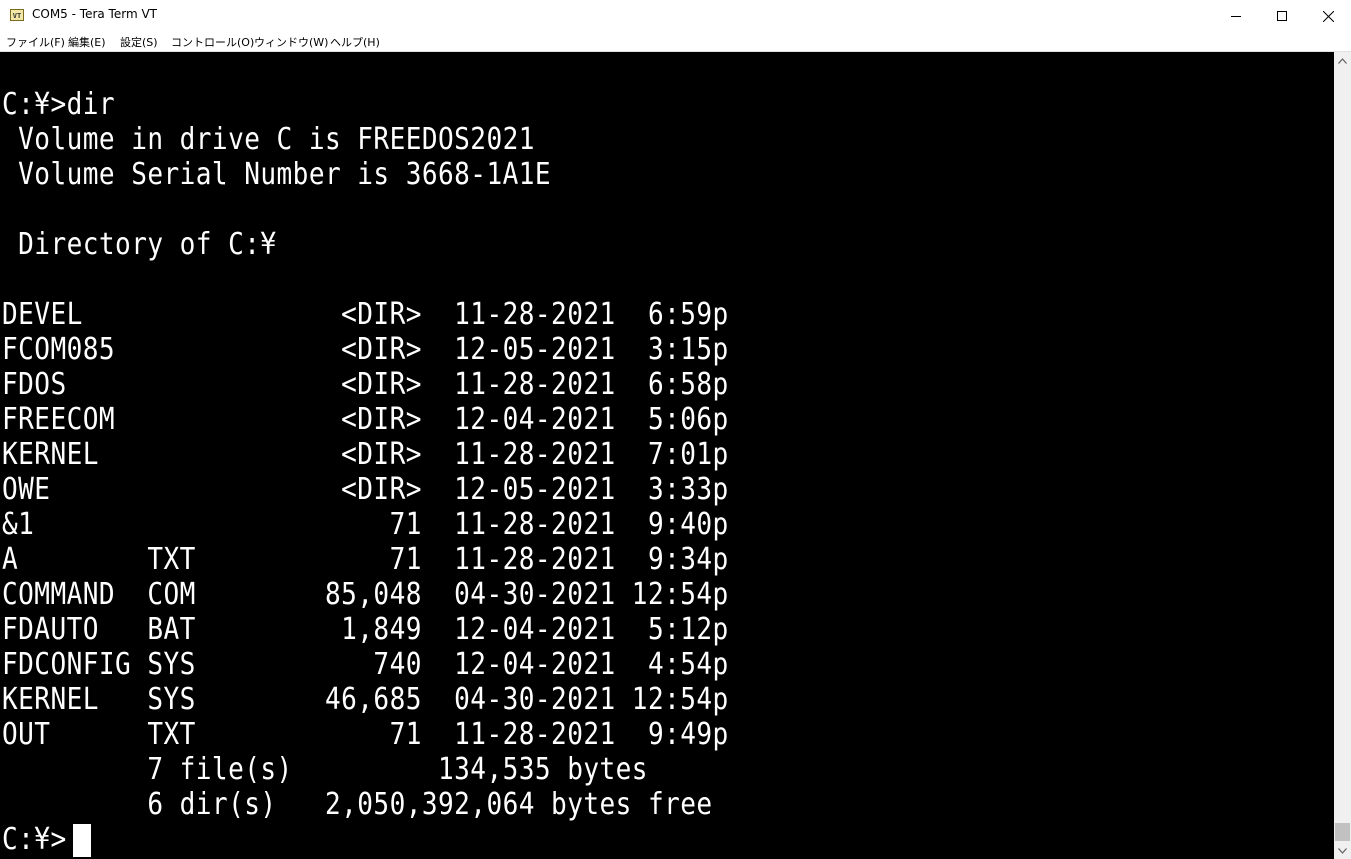 The image size is (1351, 859). Describe the element at coordinates (365, 594) in the screenshot. I see `terminal-line: COMMAND COM 85,048 04-30-2021 12:54p` at that location.